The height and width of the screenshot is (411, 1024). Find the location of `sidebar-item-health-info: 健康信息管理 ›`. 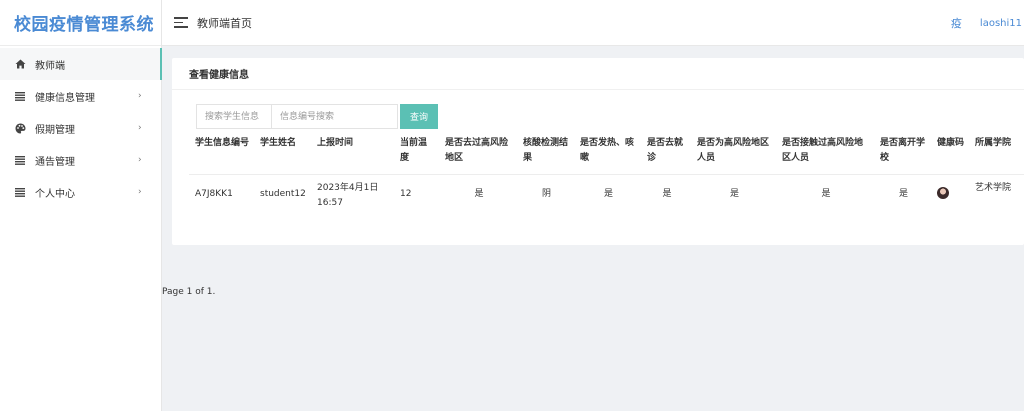

sidebar-item-health-info: 健康信息管理 › is located at coordinates (80, 96).